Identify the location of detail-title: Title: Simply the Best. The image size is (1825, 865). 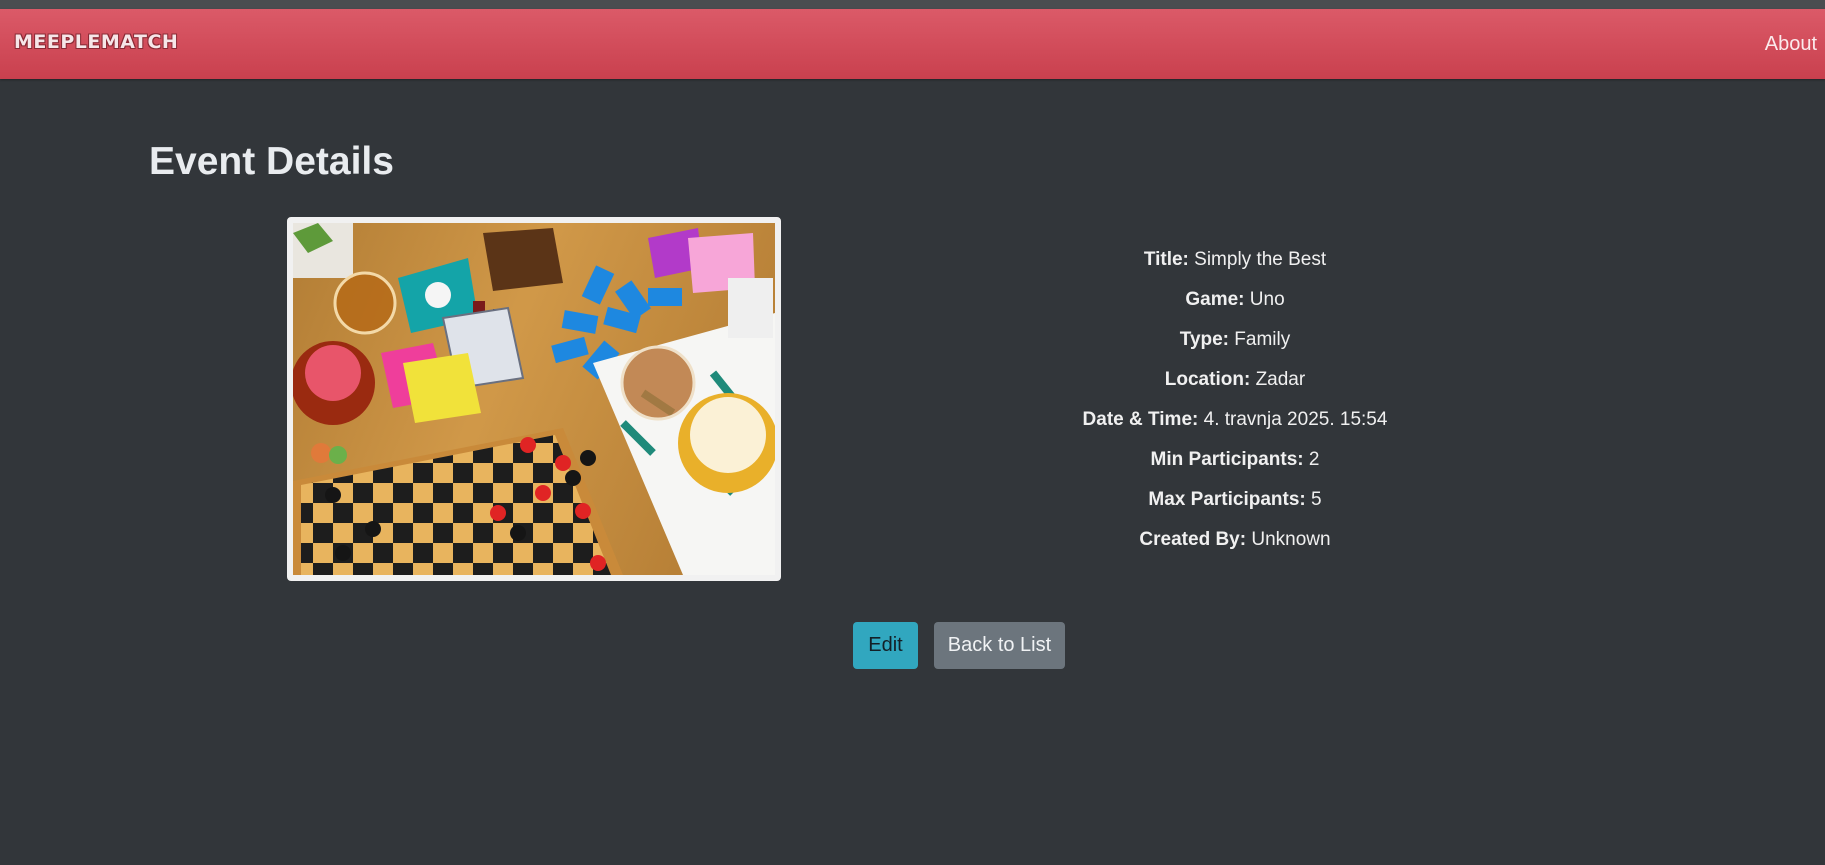
(1235, 260).